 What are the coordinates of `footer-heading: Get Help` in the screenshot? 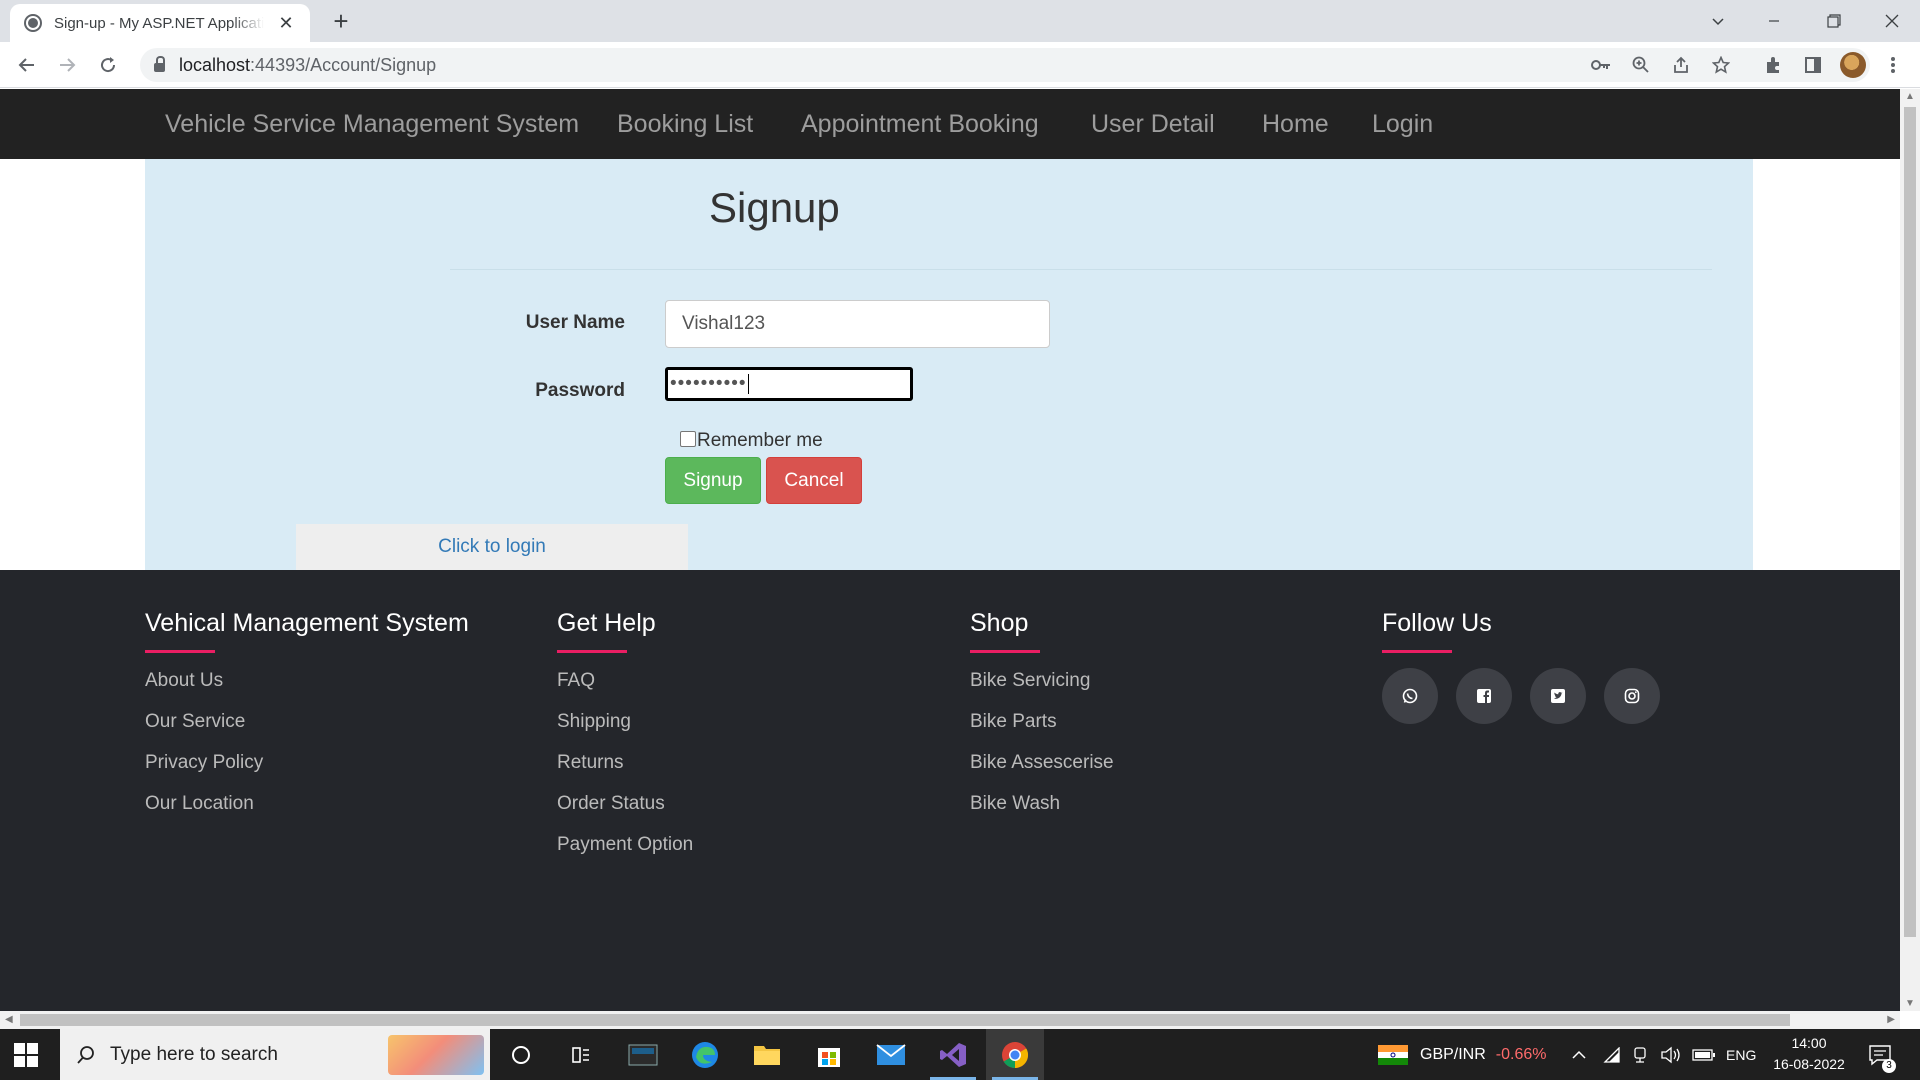 It's located at (606, 623).